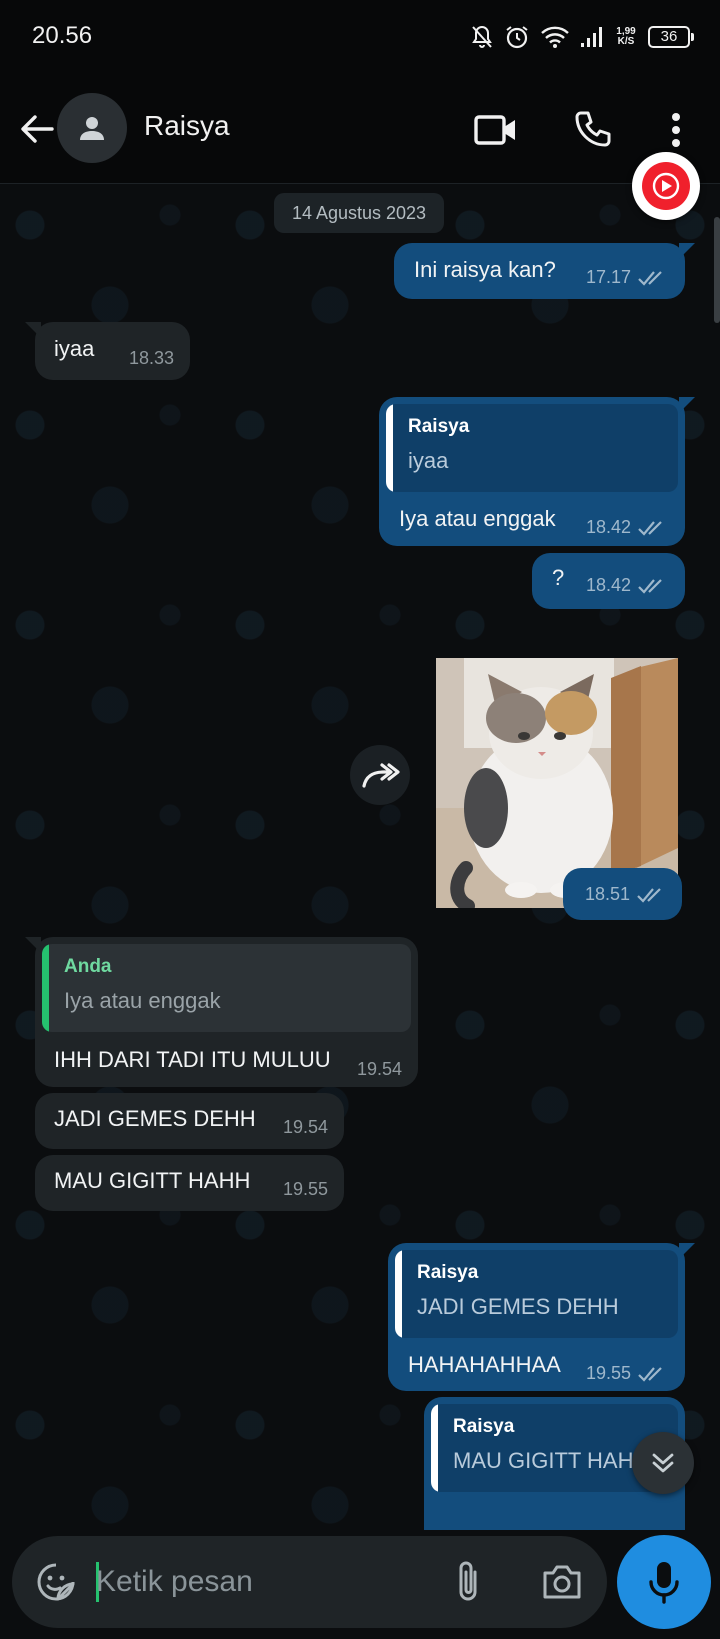 The height and width of the screenshot is (1639, 720). What do you see at coordinates (717, 270) in the screenshot?
I see `scrollbar-thumb` at bounding box center [717, 270].